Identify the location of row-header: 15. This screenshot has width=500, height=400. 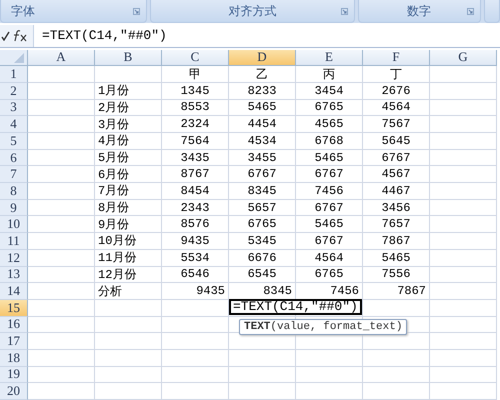
(14, 308).